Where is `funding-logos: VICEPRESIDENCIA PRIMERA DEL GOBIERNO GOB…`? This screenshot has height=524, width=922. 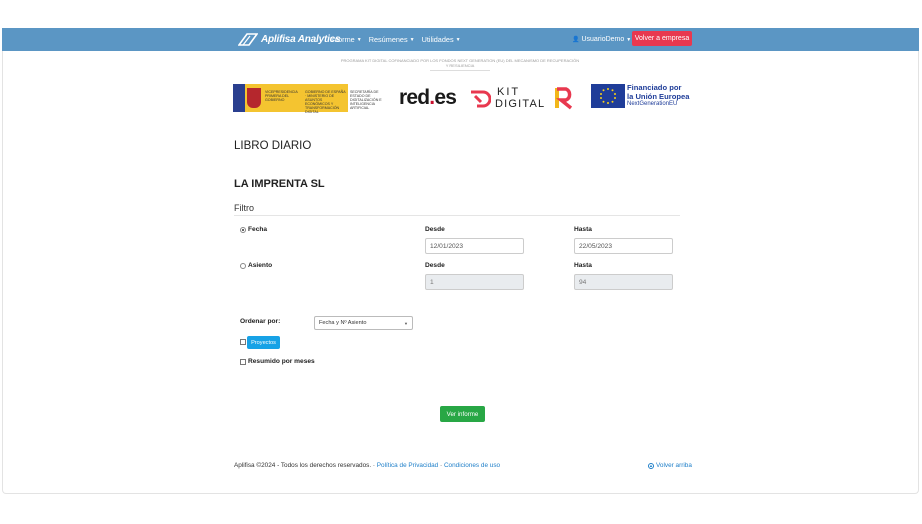
funding-logos: VICEPRESIDENCIA PRIMERA DEL GOBIERNO GOB… is located at coordinates (463, 98).